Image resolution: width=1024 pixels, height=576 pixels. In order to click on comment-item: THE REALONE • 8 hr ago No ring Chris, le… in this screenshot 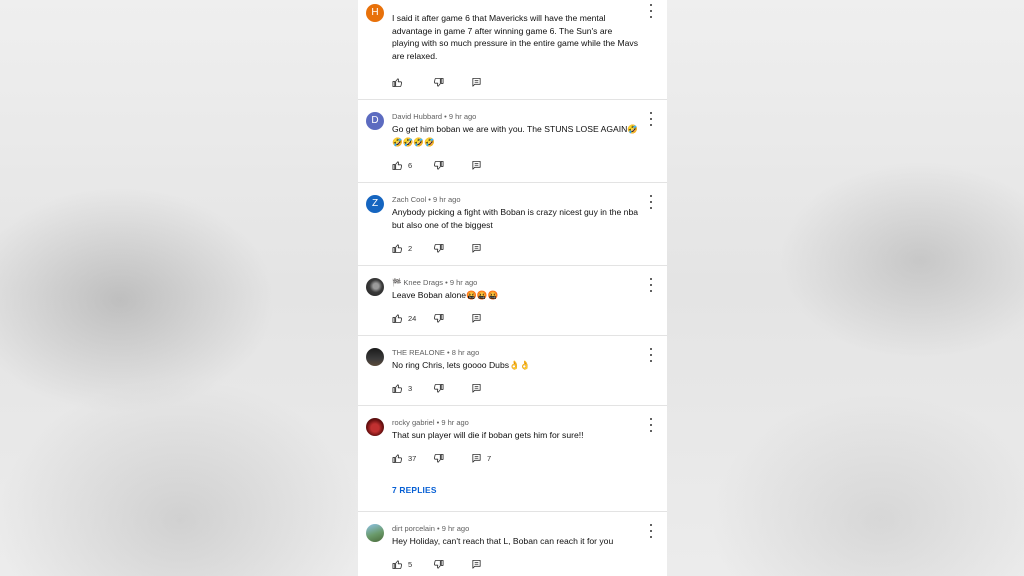, I will do `click(512, 370)`.